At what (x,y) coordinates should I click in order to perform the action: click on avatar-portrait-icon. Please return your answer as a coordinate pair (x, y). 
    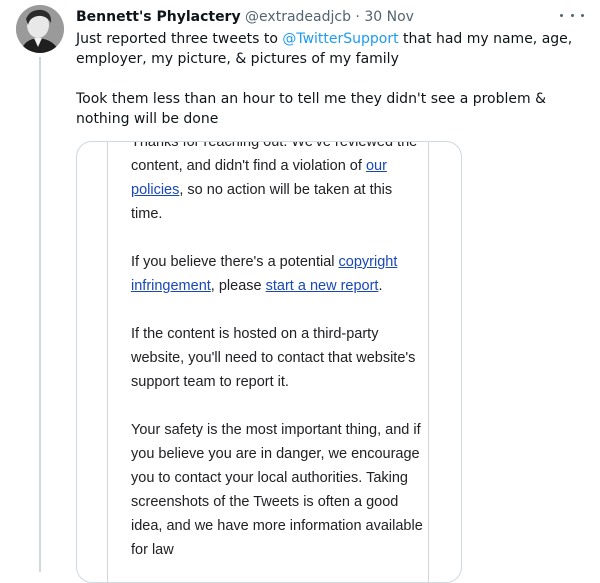
    Looking at the image, I should click on (40, 29).